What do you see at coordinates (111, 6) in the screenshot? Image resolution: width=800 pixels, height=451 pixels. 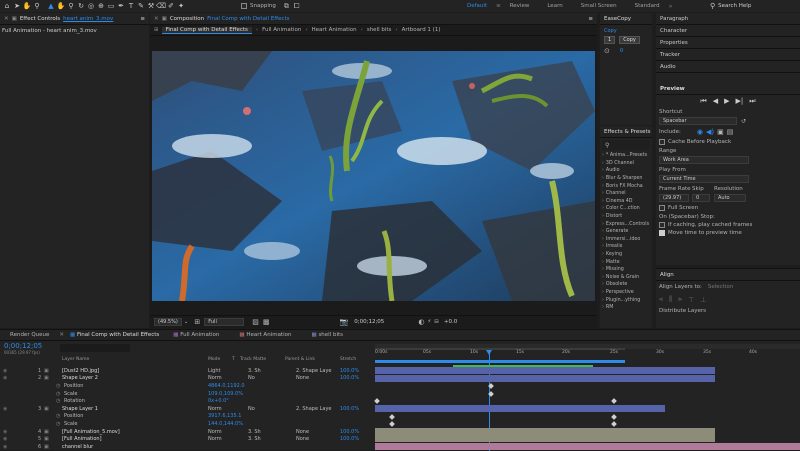 I see `rectangle-tool-icon: ▭` at bounding box center [111, 6].